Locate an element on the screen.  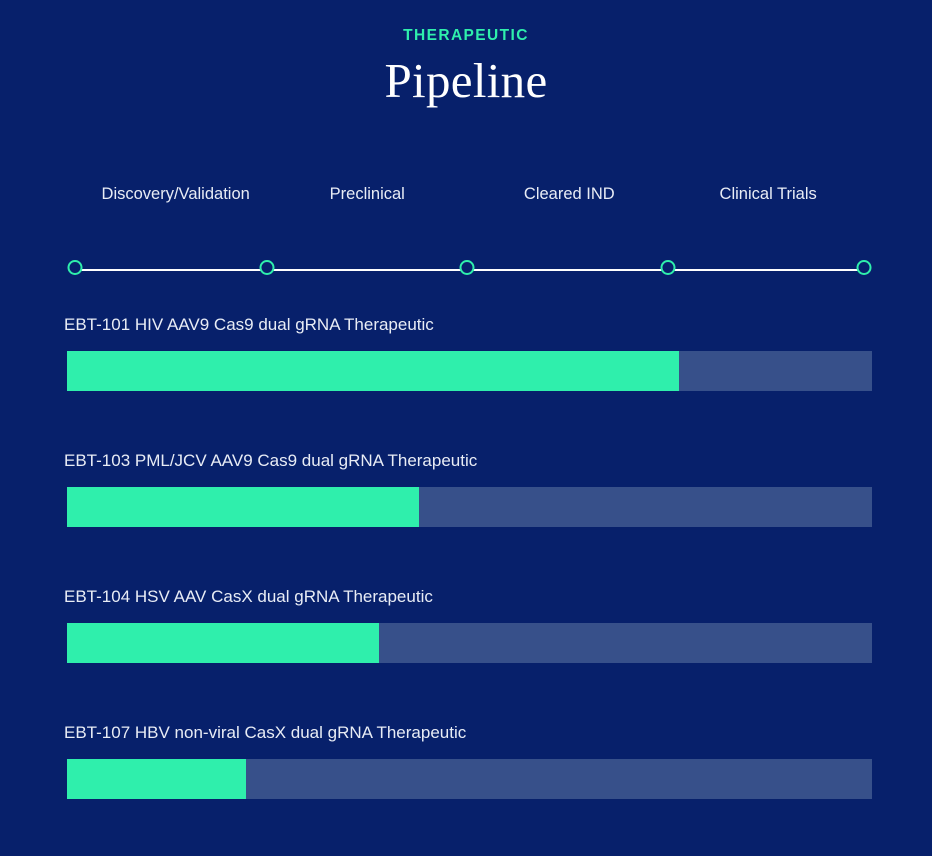
milestone-track is located at coordinates (469, 270).